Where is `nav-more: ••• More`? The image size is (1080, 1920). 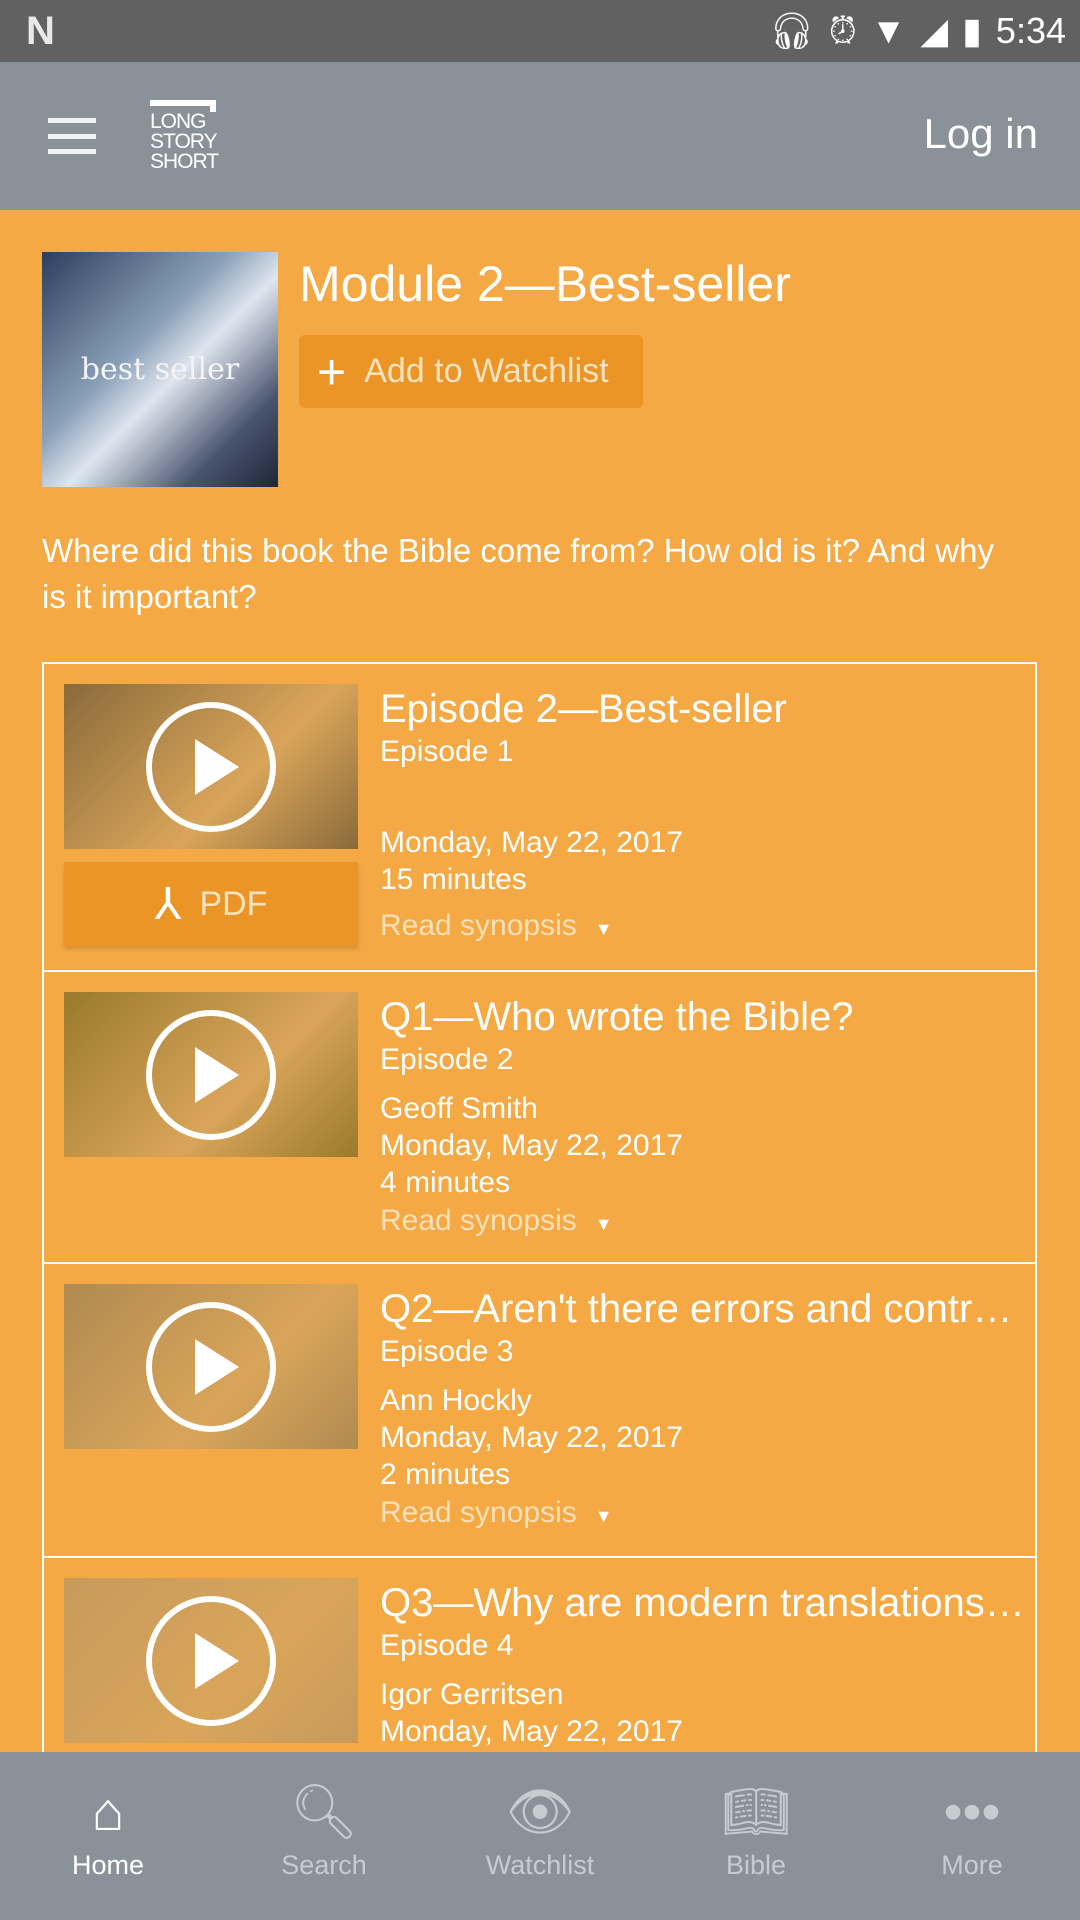 nav-more: ••• More is located at coordinates (972, 1836).